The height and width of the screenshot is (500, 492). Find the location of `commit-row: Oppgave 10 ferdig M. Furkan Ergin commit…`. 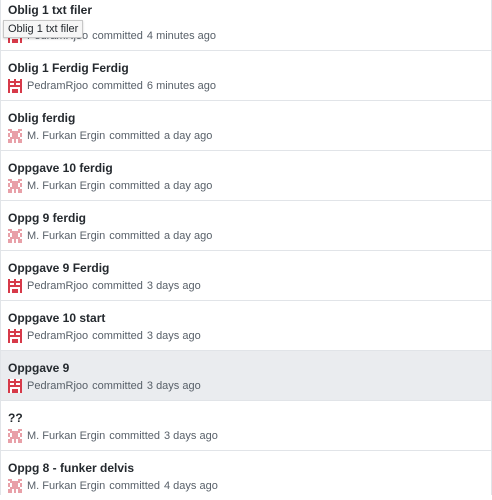

commit-row: Oppgave 10 ferdig M. Furkan Ergin commit… is located at coordinates (246, 175).